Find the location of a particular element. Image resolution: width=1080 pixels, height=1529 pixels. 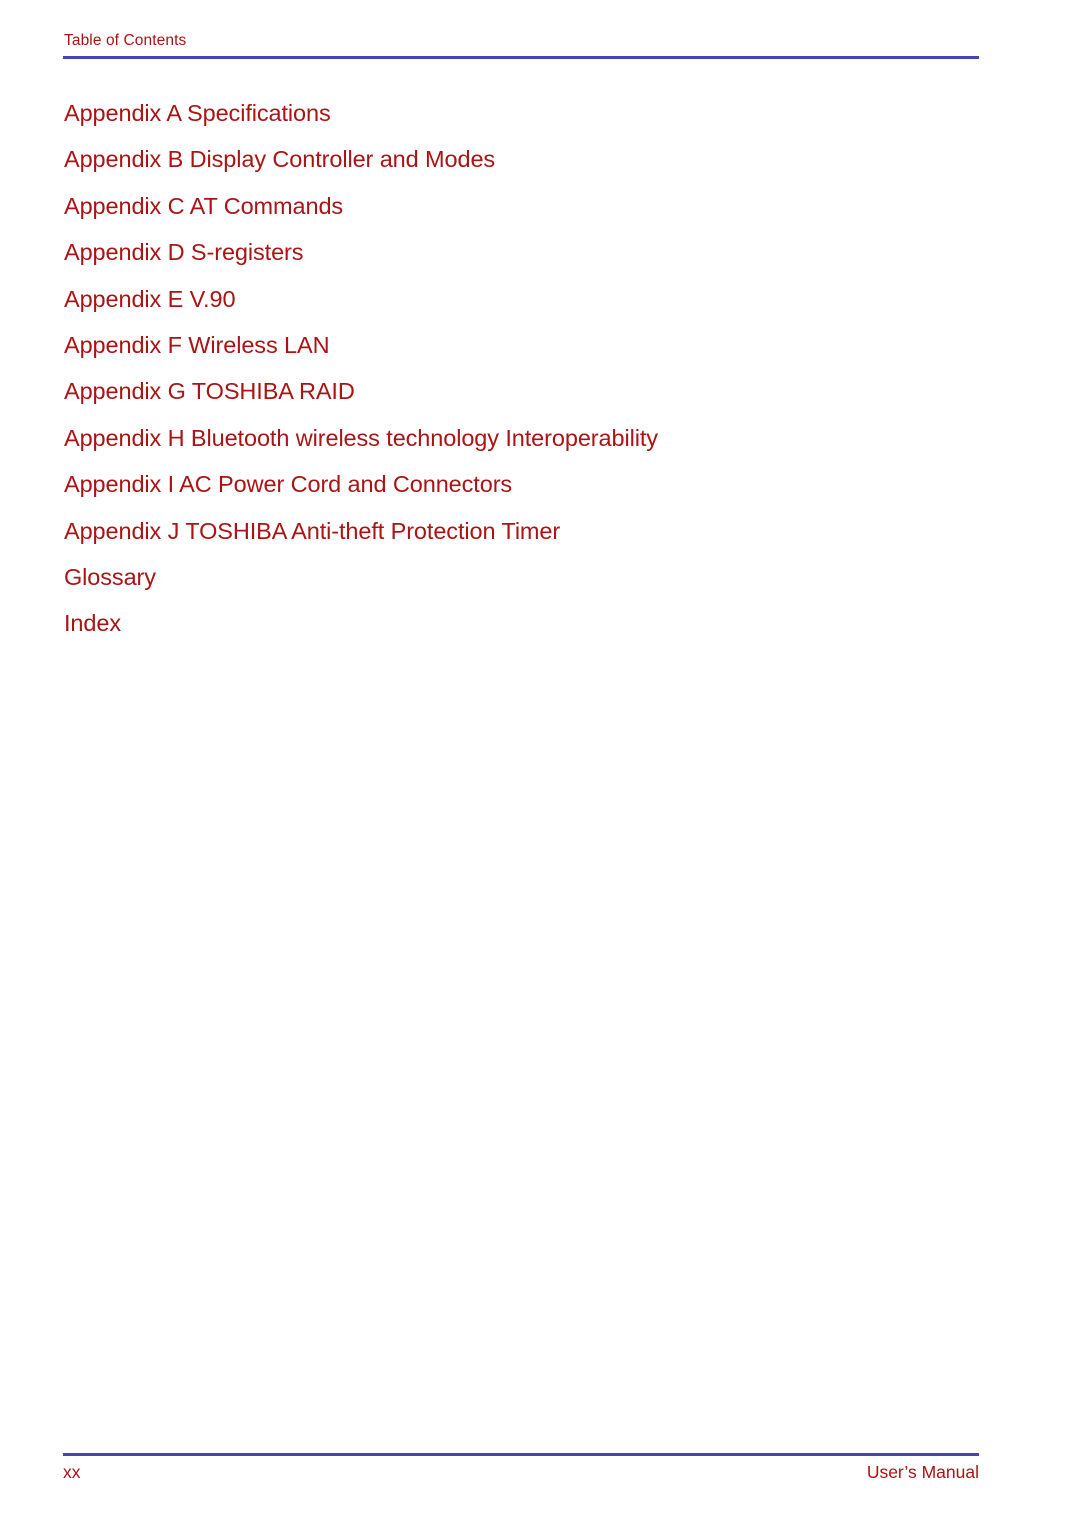

running-header: Table of Contents is located at coordinates (521, 40).